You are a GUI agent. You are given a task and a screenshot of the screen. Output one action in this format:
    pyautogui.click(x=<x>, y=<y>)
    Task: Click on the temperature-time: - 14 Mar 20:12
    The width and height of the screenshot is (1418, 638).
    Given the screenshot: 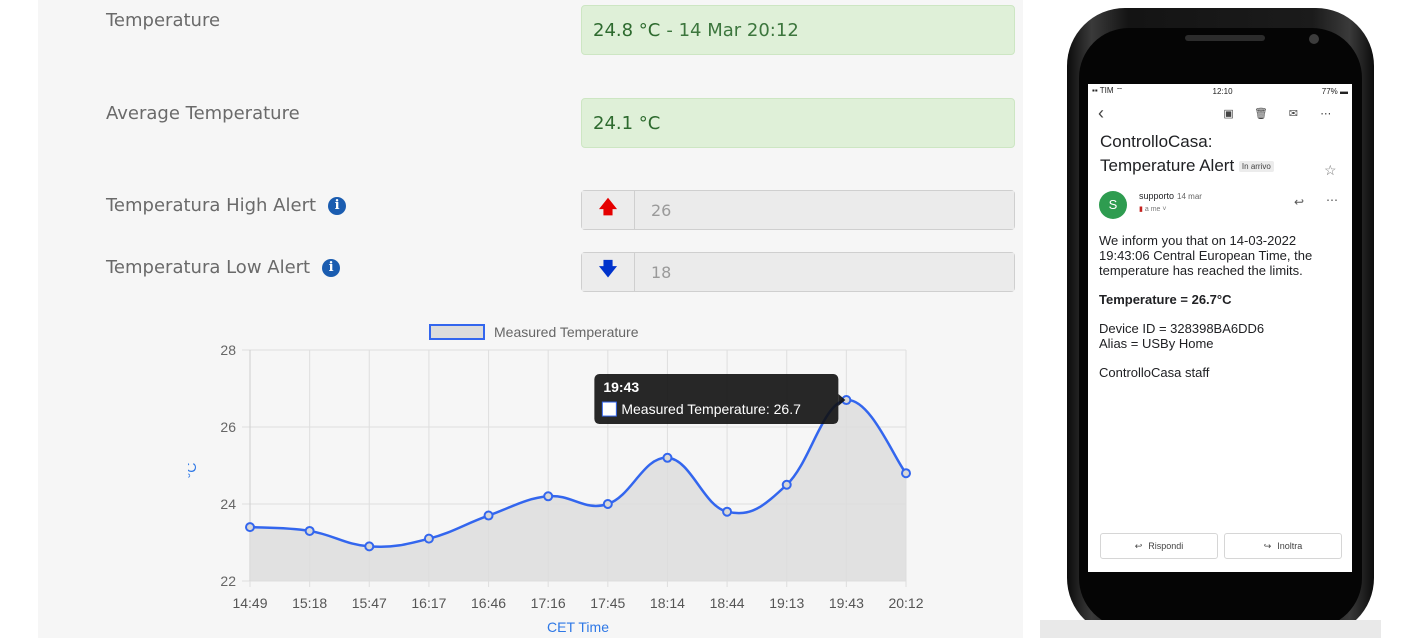 What is the action you would take?
    pyautogui.click(x=732, y=30)
    